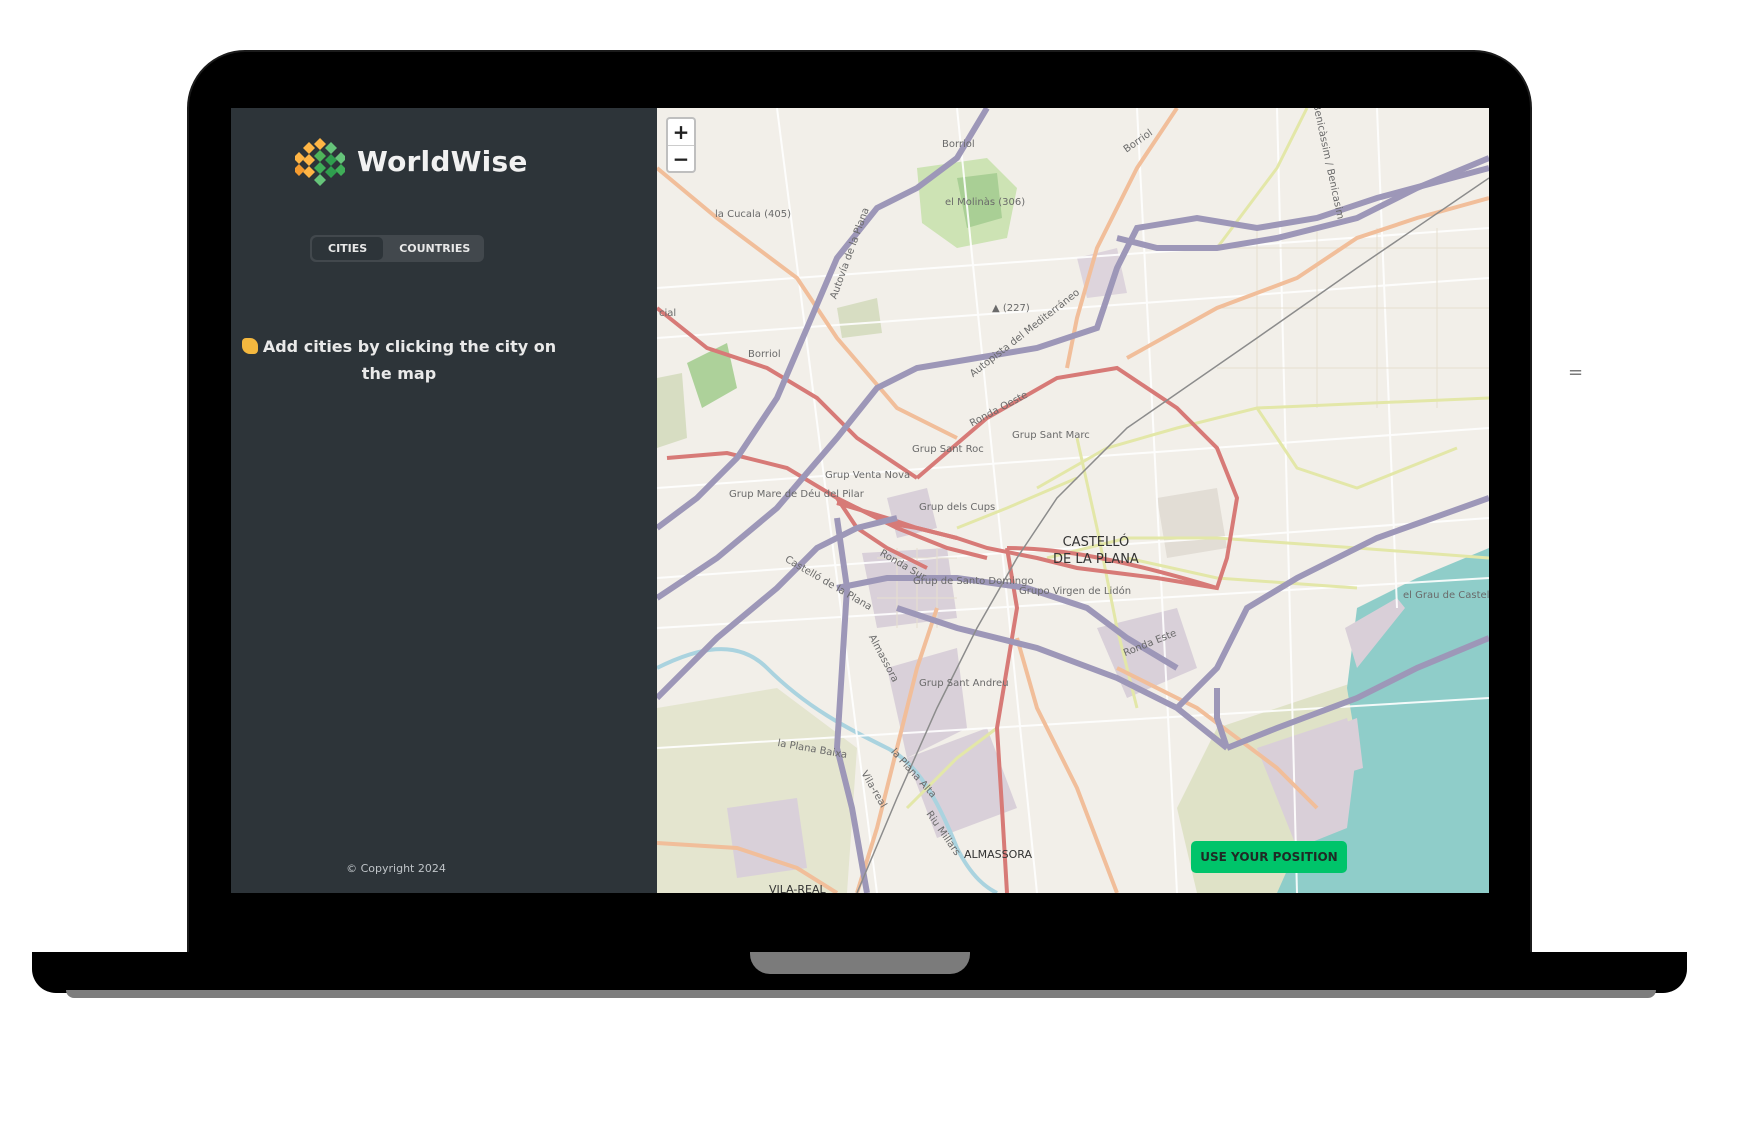  I want to click on map-label-grup-dels-cups: Grup dels Cups, so click(957, 507).